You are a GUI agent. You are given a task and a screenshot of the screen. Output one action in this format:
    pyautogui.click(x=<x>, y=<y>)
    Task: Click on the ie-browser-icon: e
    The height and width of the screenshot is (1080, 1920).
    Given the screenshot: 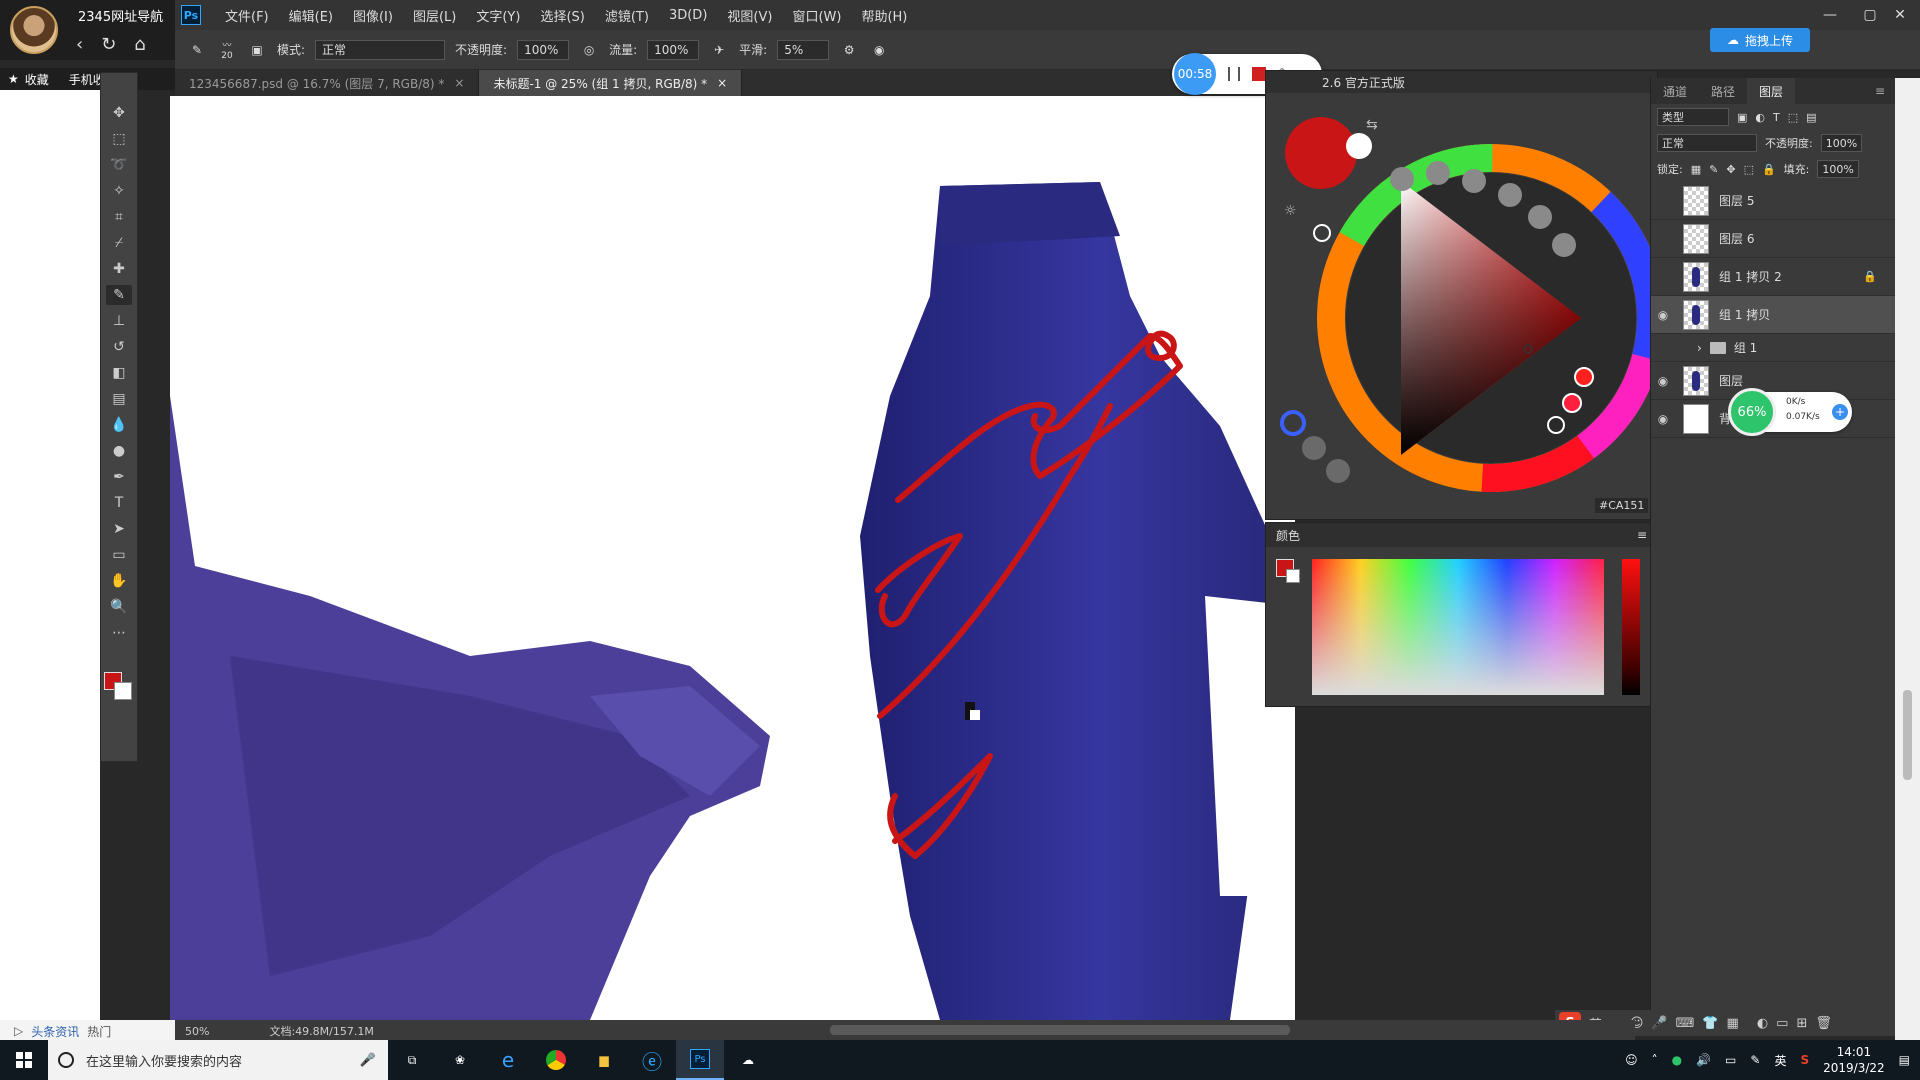 What is the action you would take?
    pyautogui.click(x=508, y=1060)
    